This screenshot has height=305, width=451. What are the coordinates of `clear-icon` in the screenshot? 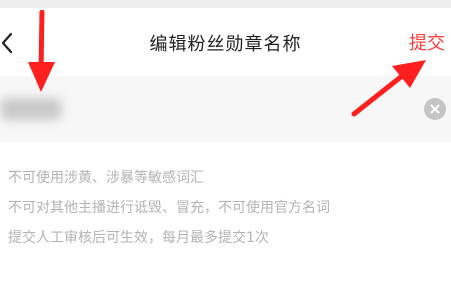 It's located at (435, 109).